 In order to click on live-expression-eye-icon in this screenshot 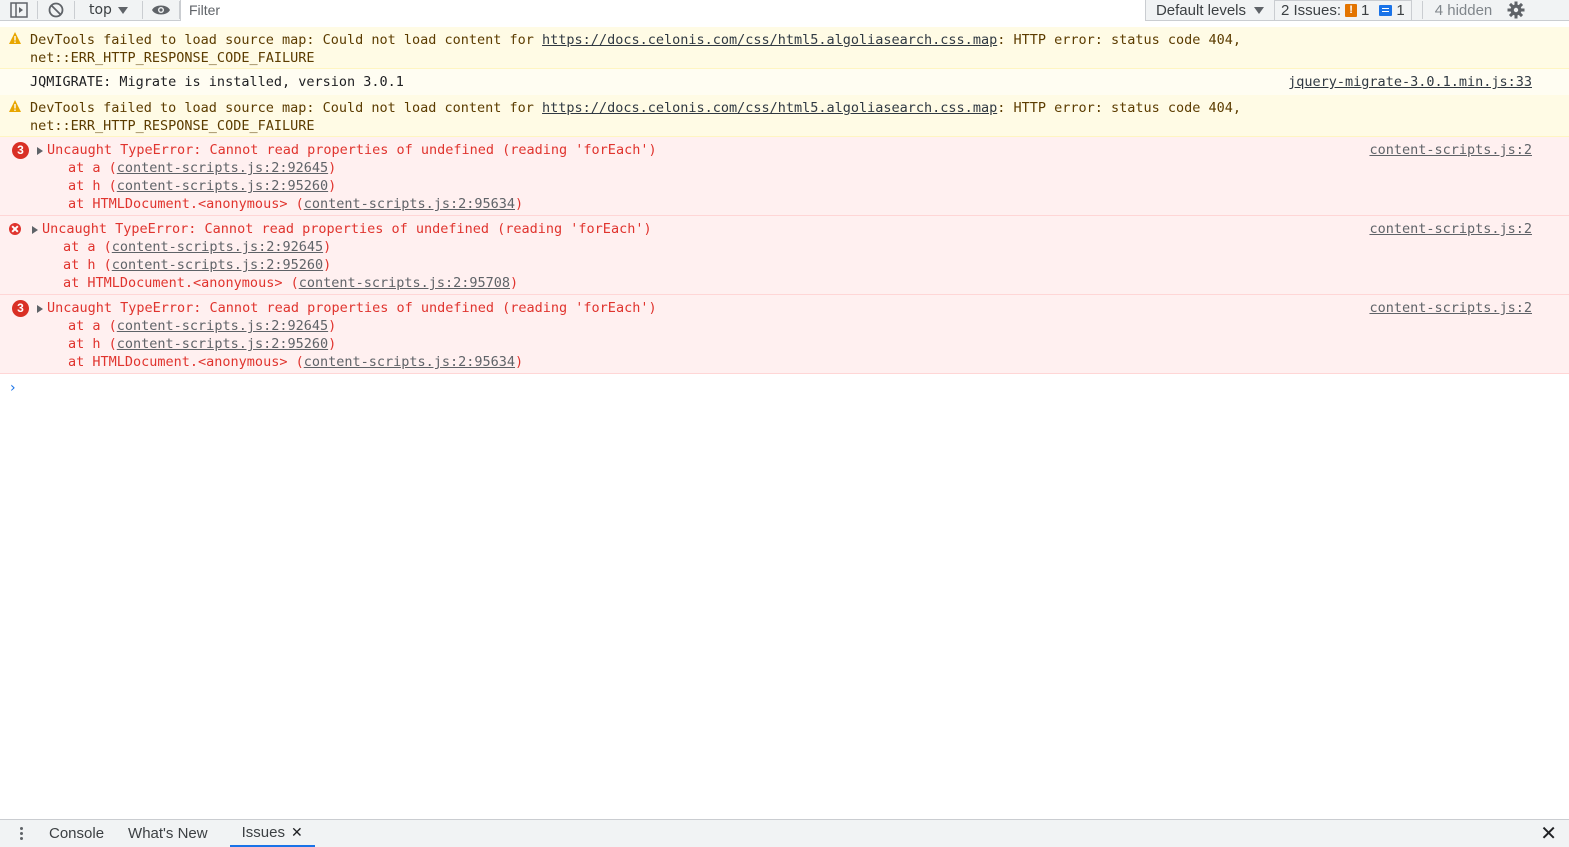, I will do `click(161, 10)`.